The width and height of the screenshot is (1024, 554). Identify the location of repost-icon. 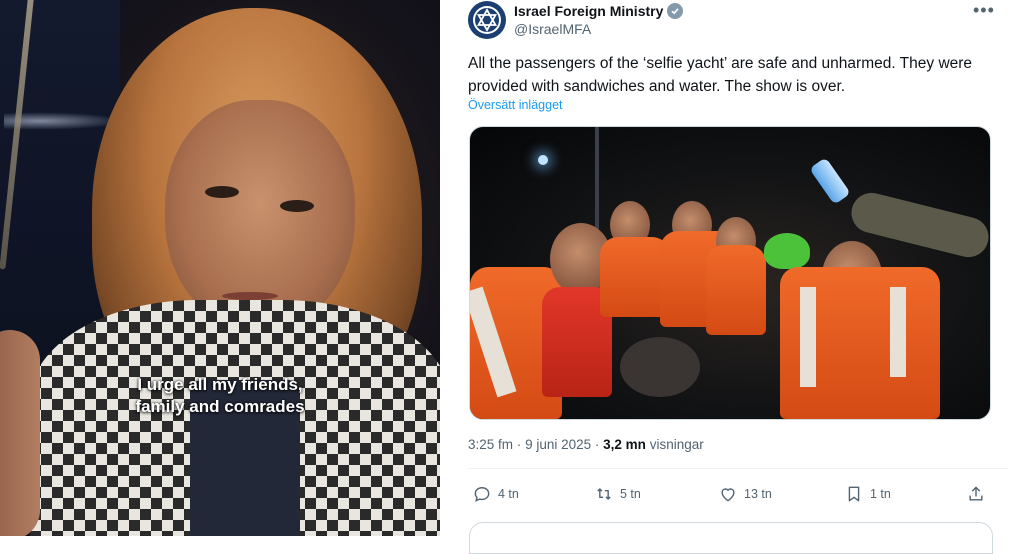
(604, 494).